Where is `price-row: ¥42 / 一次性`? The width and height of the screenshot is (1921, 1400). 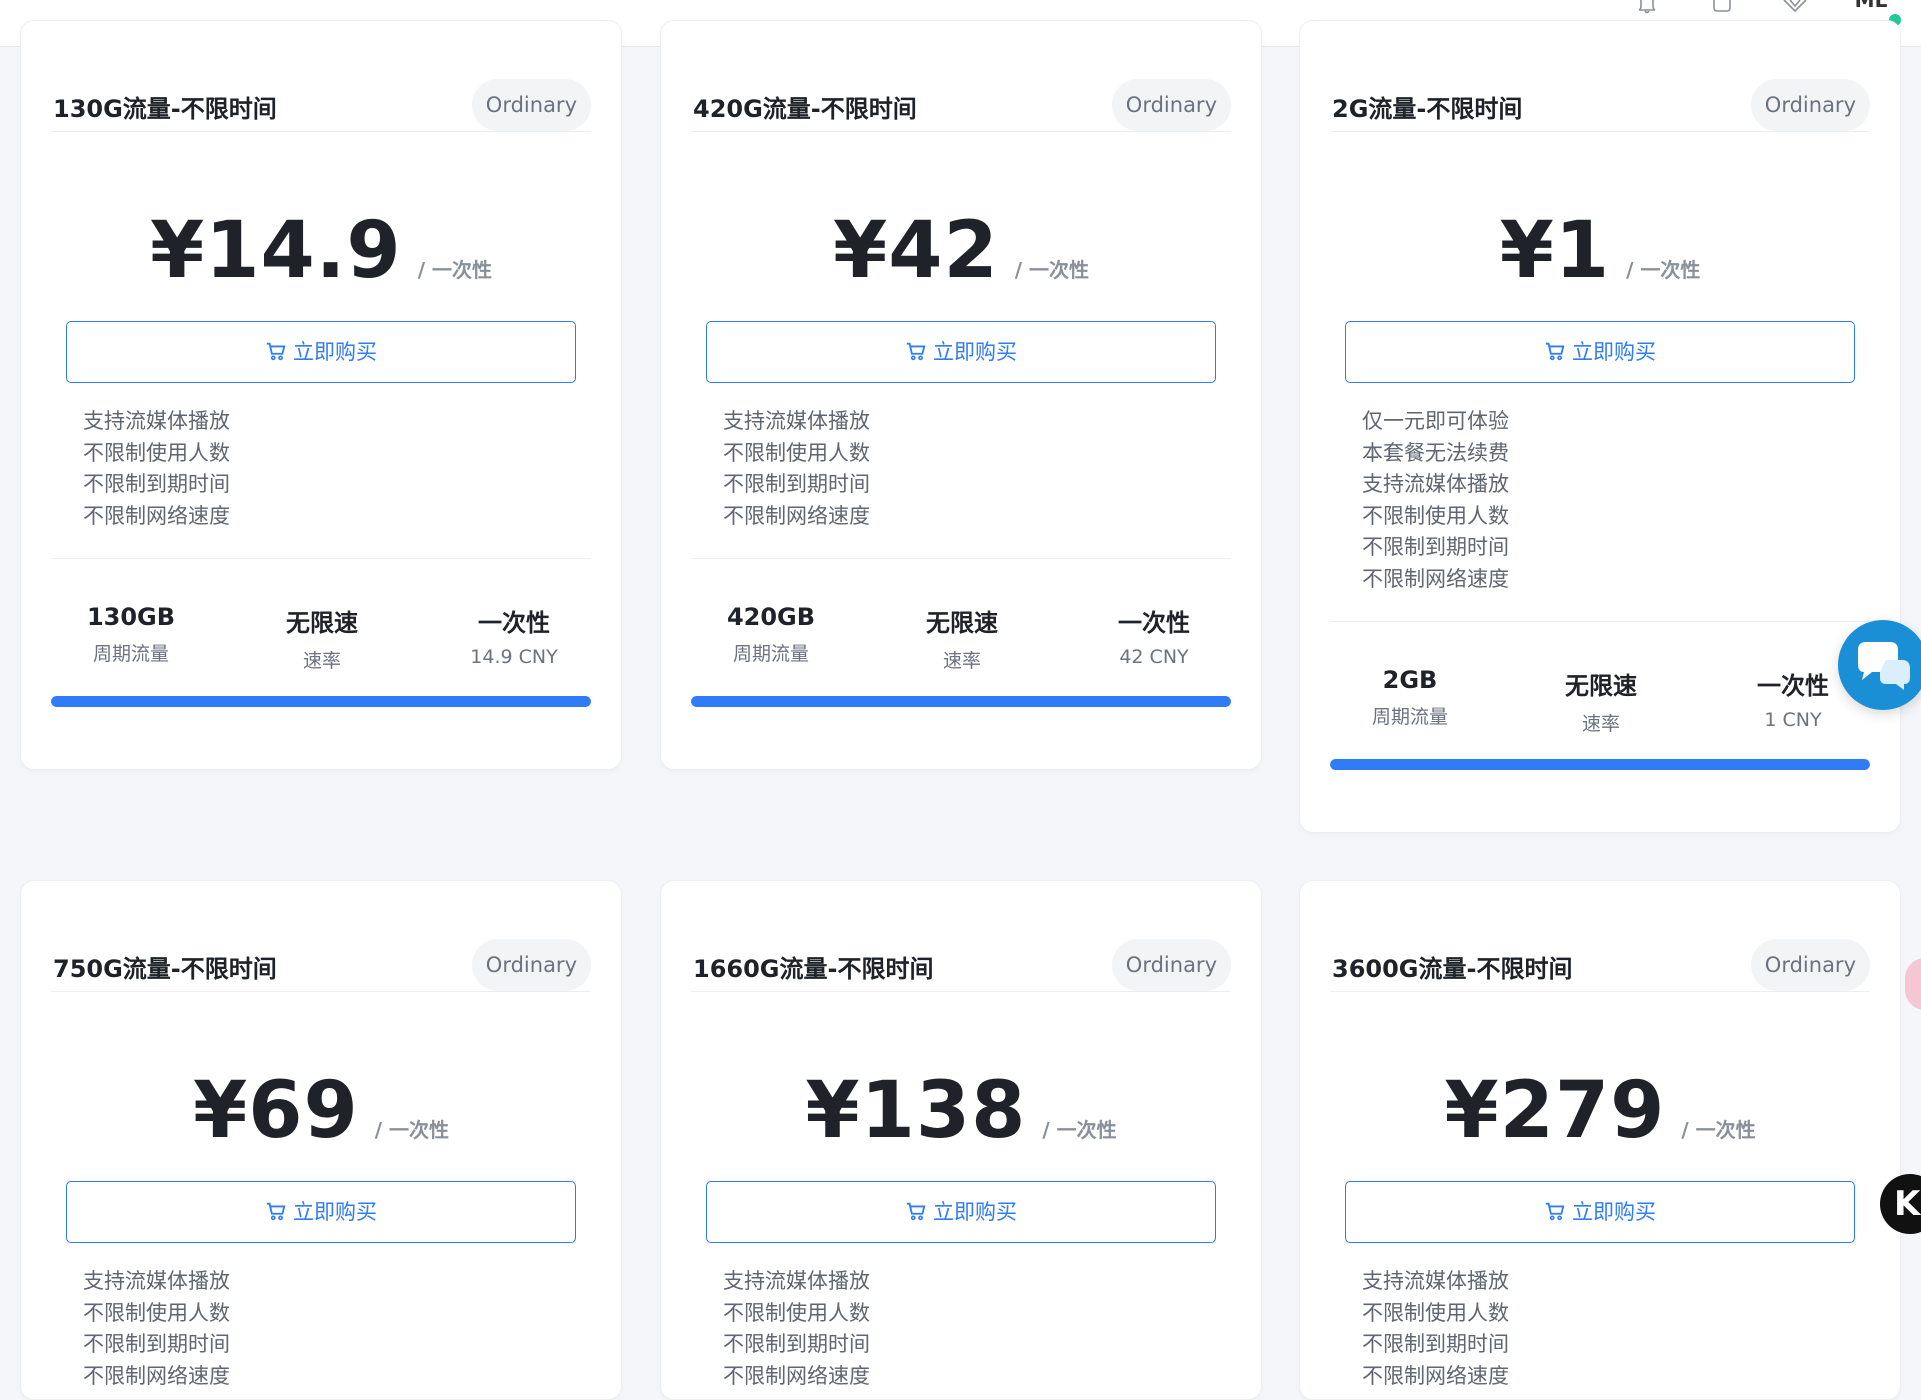 price-row: ¥42 / 一次性 is located at coordinates (961, 251).